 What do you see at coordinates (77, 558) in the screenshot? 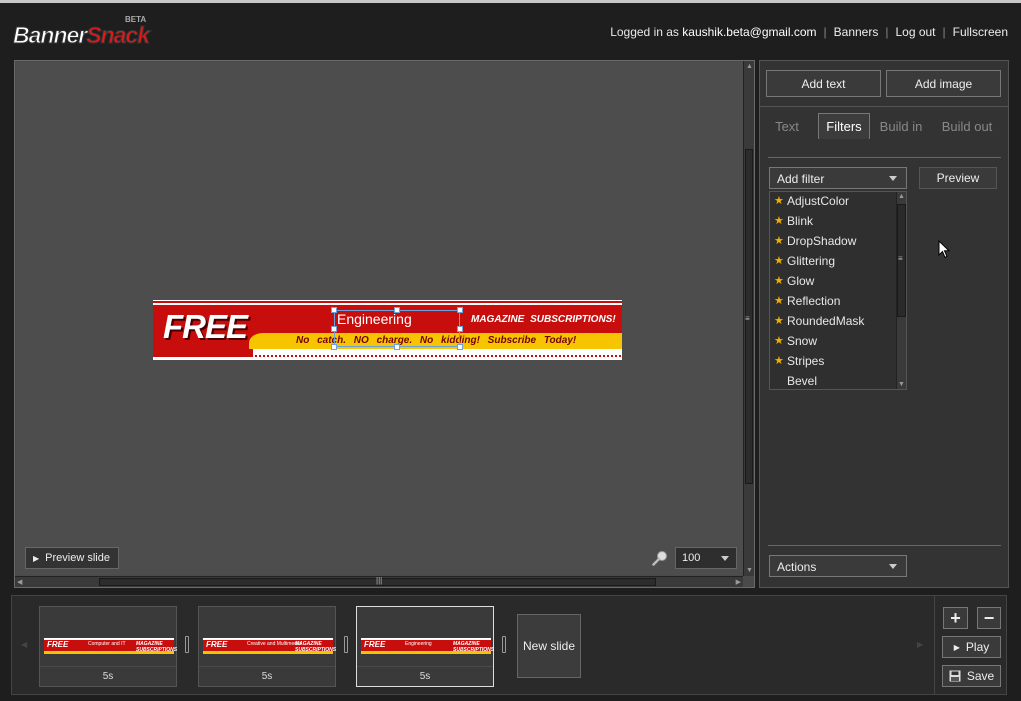
I see `preview-slide-label: Preview slide` at bounding box center [77, 558].